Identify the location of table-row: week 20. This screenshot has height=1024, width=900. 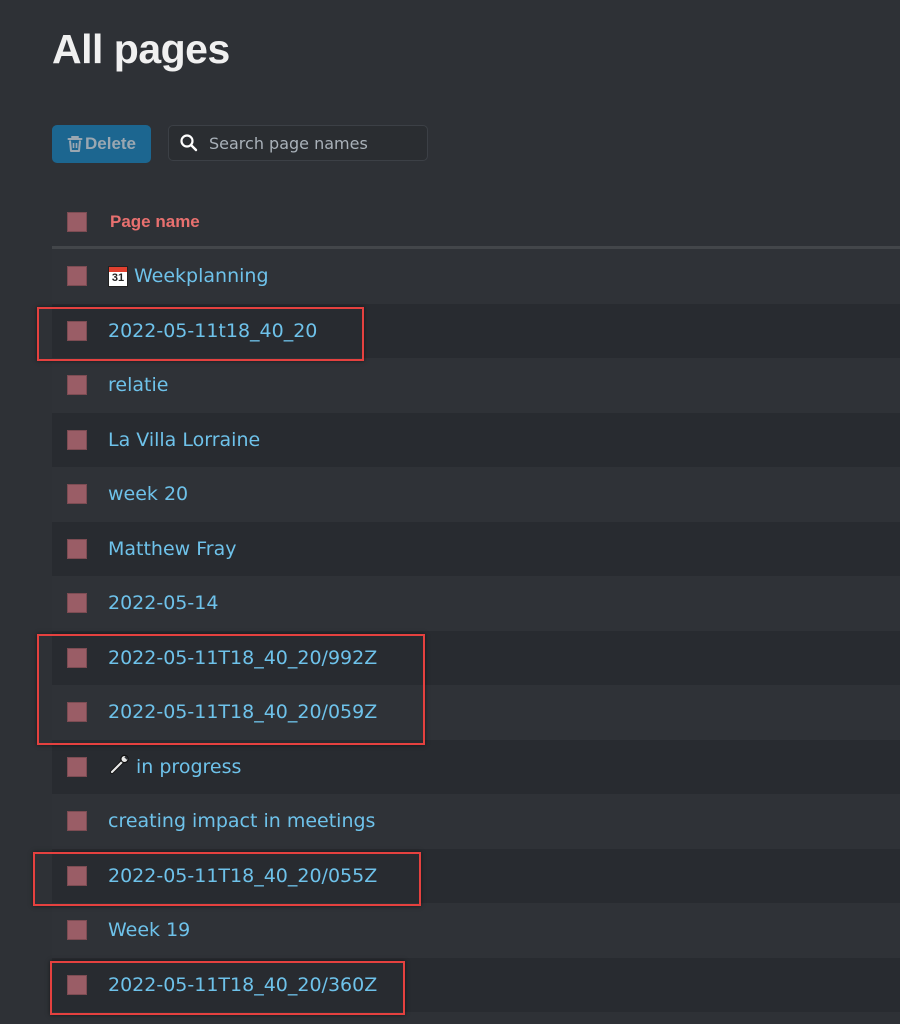
(476, 494).